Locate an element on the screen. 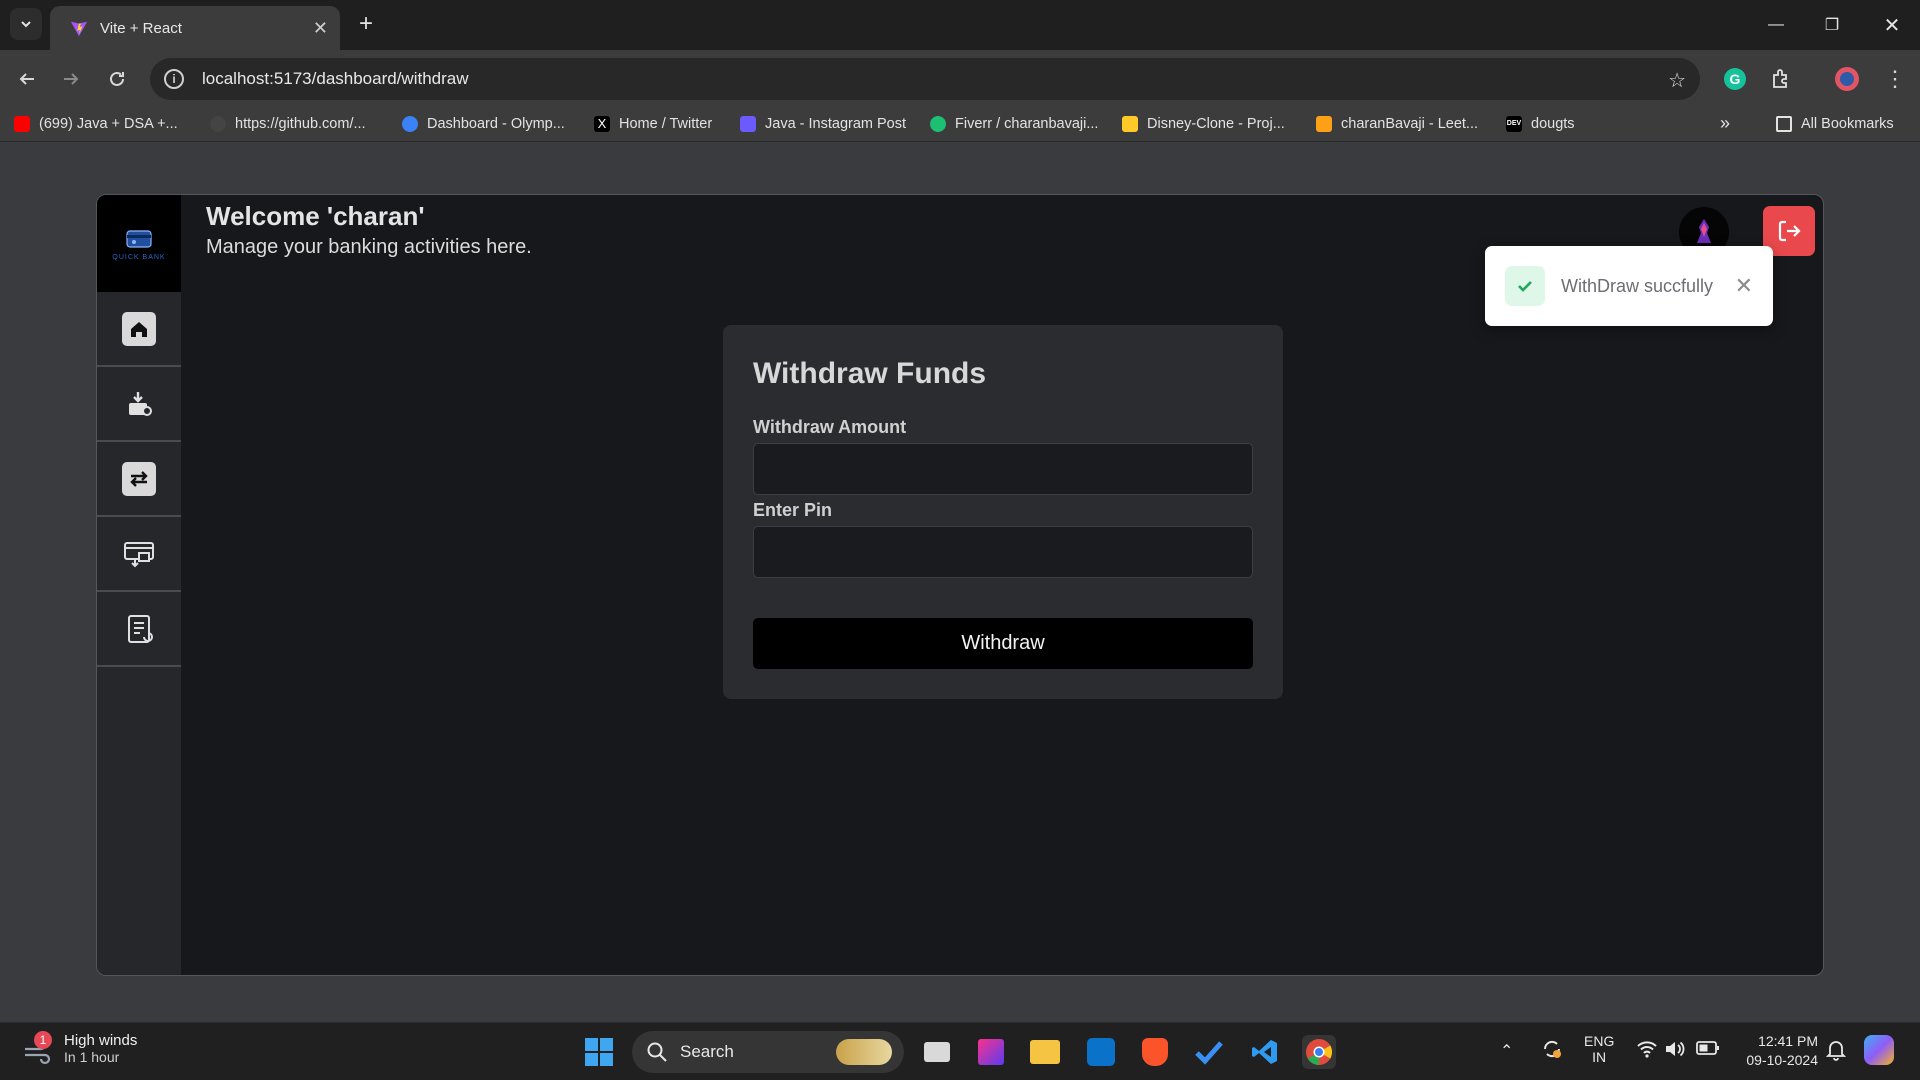 The width and height of the screenshot is (1920, 1080). firebase-icon is located at coordinates (1130, 124).